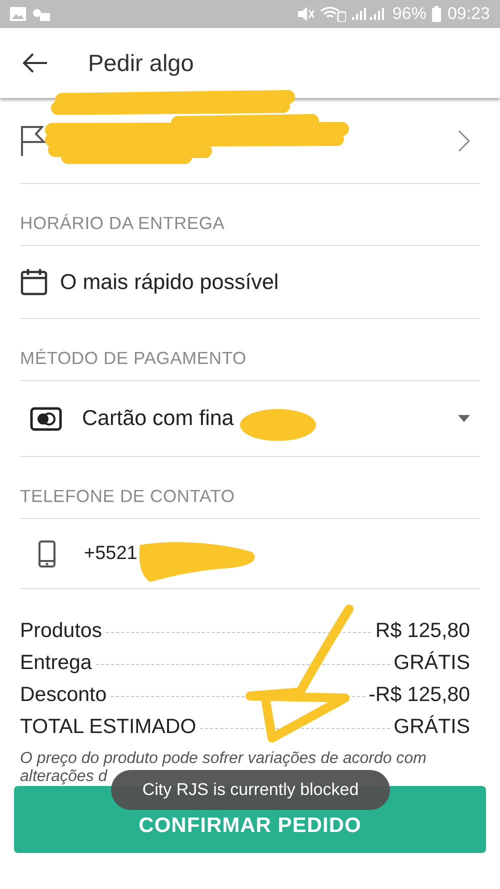 The height and width of the screenshot is (889, 500). I want to click on section-heading: HORÁRIO DA ENTREGA, so click(122, 223).